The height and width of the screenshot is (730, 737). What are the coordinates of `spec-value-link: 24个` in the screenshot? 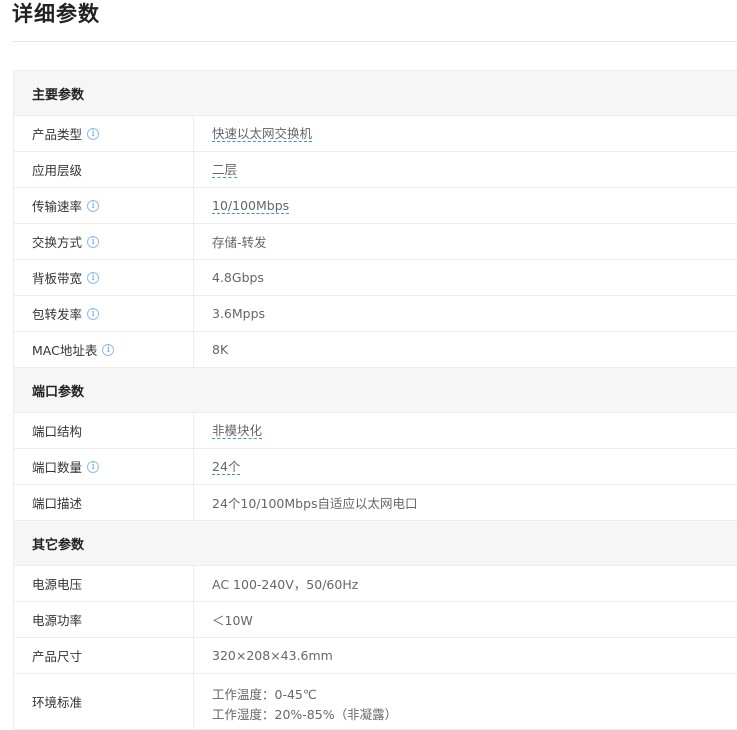 It's located at (226, 467).